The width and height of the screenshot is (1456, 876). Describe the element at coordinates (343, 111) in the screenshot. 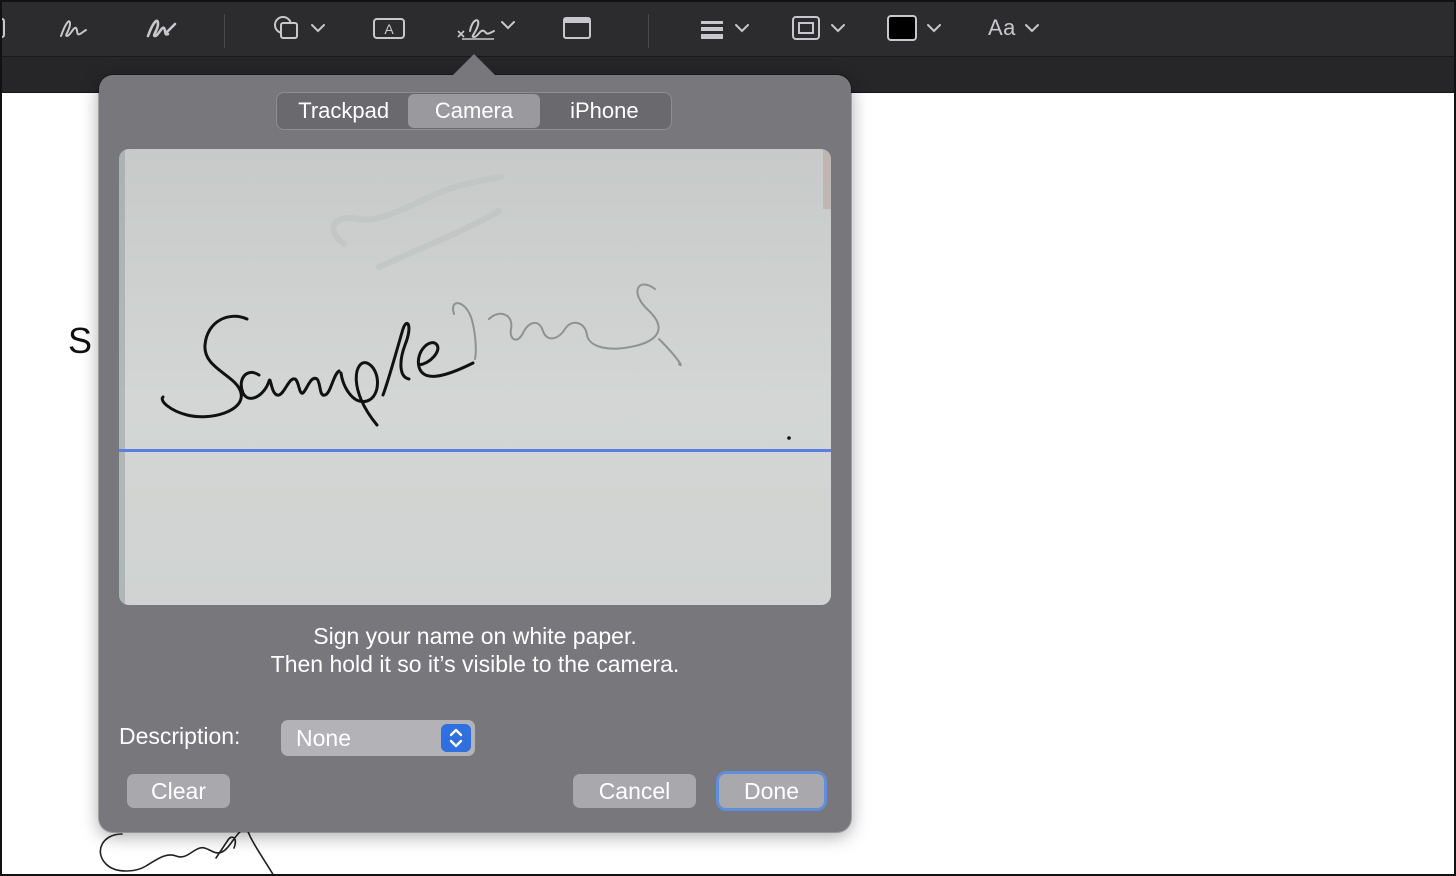

I see `tab-trackpad: Trackpad` at that location.